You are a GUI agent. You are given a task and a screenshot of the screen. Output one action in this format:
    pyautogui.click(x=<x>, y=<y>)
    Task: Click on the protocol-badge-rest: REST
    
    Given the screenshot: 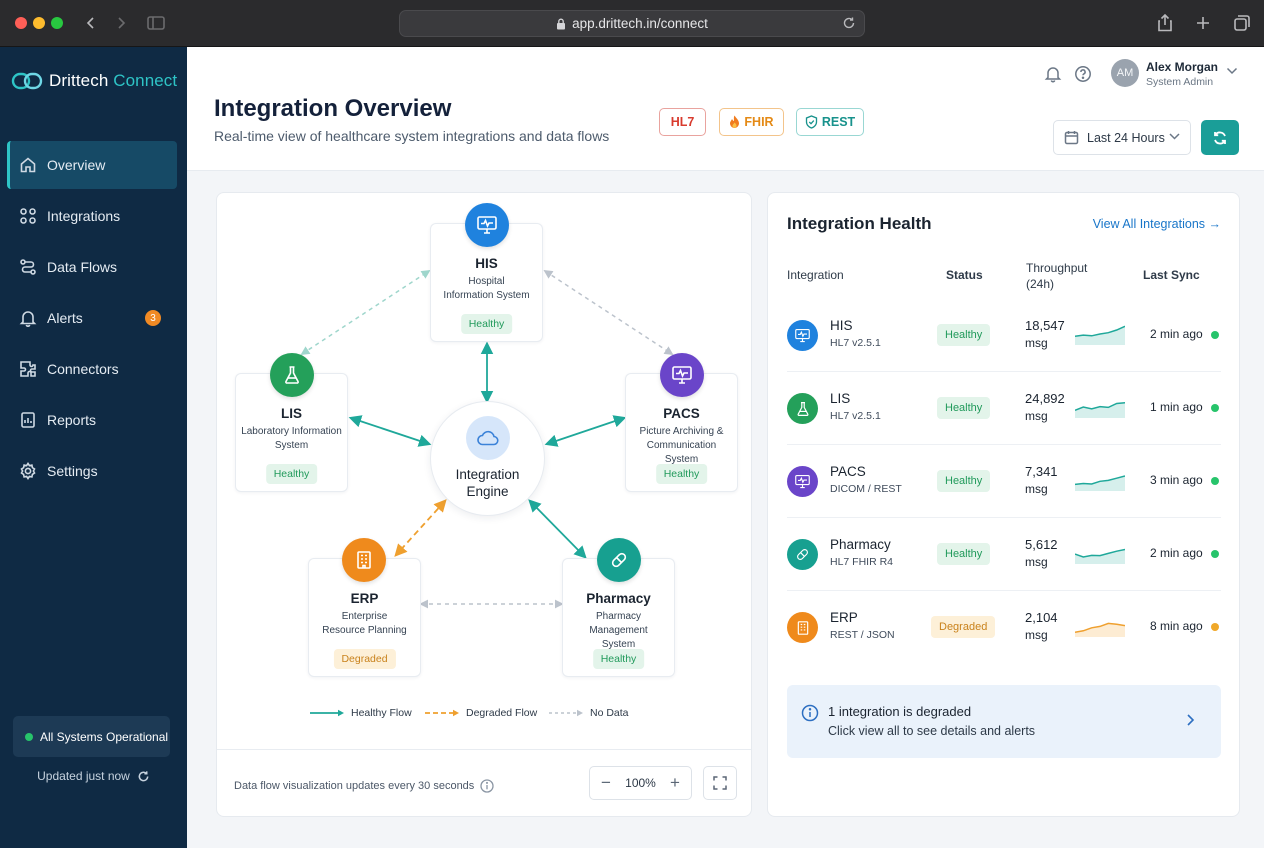 What is the action you would take?
    pyautogui.click(x=830, y=122)
    